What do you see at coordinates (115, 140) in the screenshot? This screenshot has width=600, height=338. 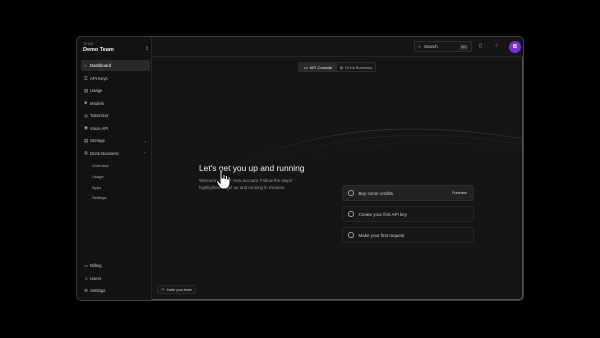 I see `sidebar-item-storage: ▤ Storage ⌄` at bounding box center [115, 140].